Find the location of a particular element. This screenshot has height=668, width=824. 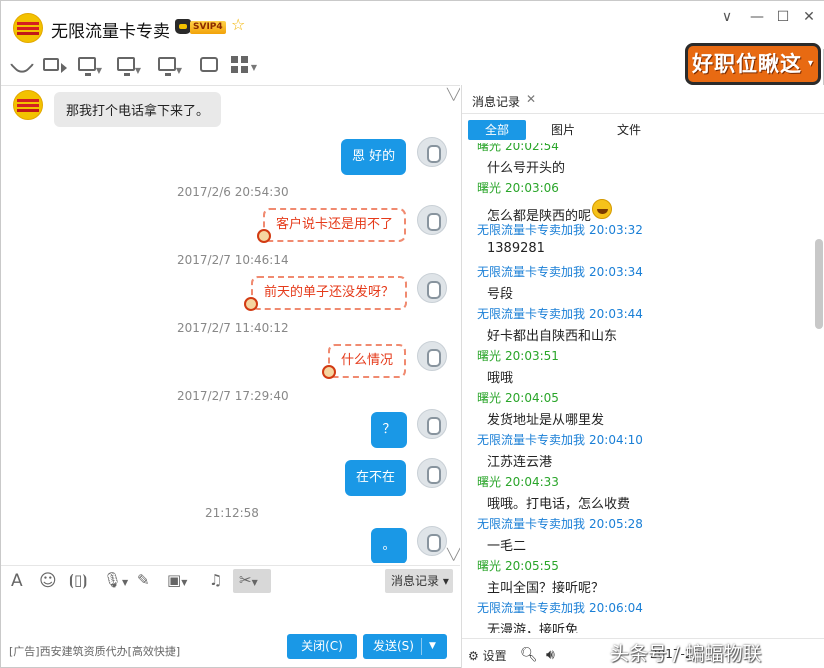

outgoing-message-bubble: 在不在 is located at coordinates (376, 478).